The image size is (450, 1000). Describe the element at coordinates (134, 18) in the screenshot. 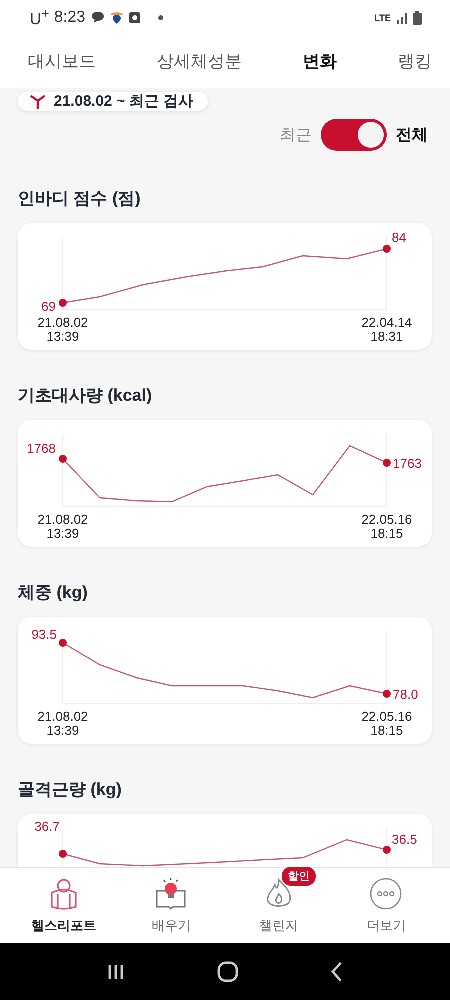

I see `app-square-icon` at that location.